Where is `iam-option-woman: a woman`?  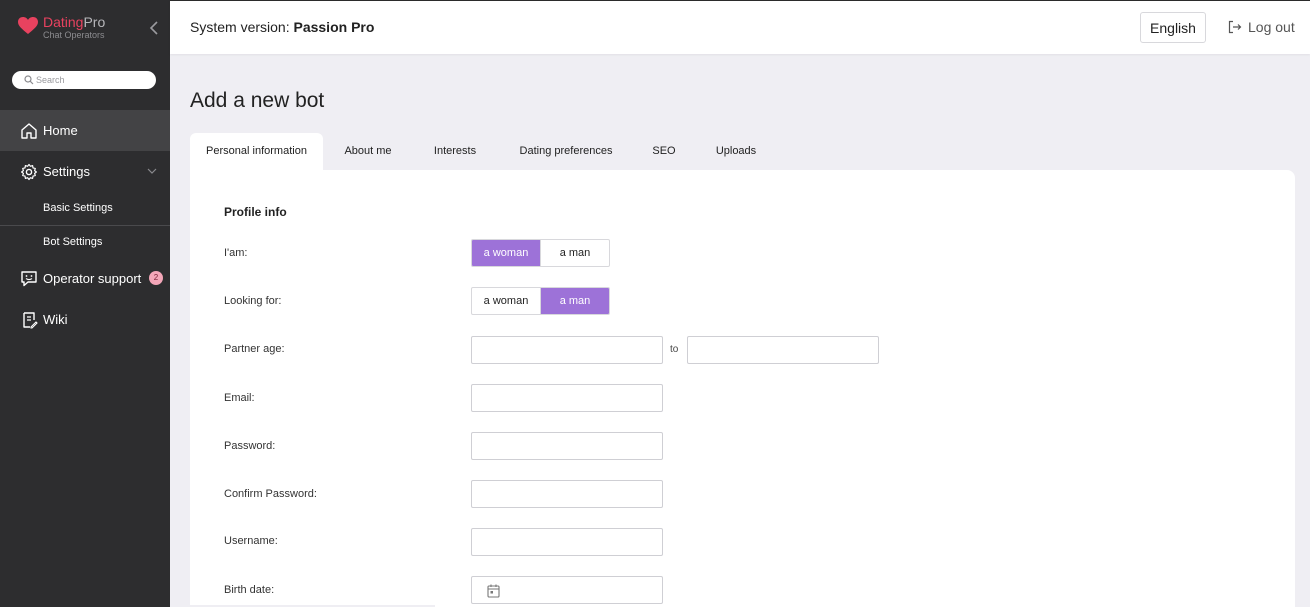
iam-option-woman: a woman is located at coordinates (506, 253).